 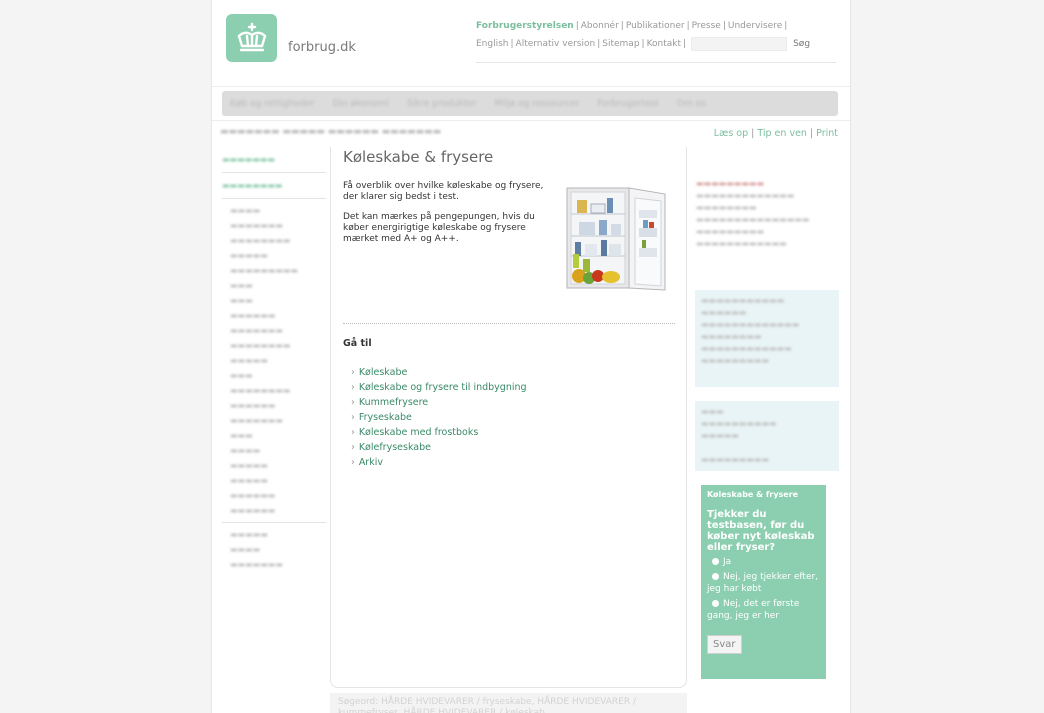 What do you see at coordinates (383, 372) in the screenshot?
I see `goto-link-koleskabe: Køleskabe` at bounding box center [383, 372].